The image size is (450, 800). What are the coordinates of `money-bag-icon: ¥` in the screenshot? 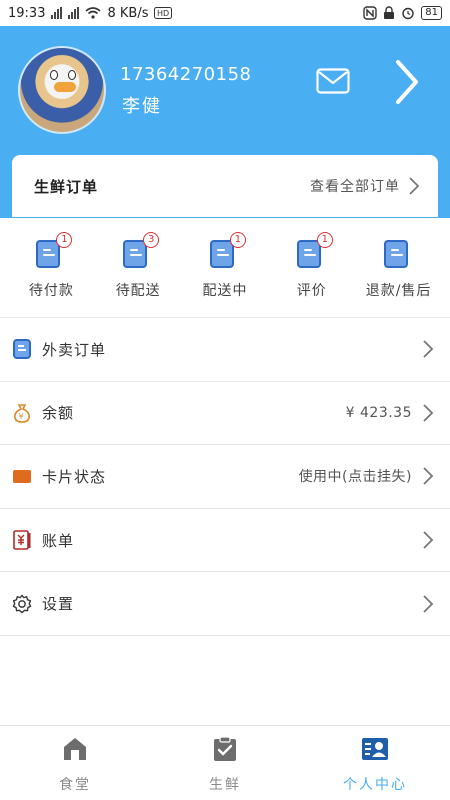 It's located at (22, 413).